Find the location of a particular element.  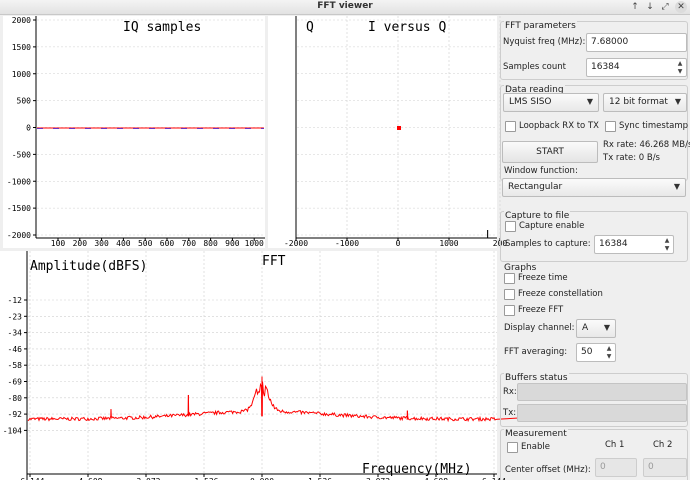

close-icon: ✕ is located at coordinates (681, 7).